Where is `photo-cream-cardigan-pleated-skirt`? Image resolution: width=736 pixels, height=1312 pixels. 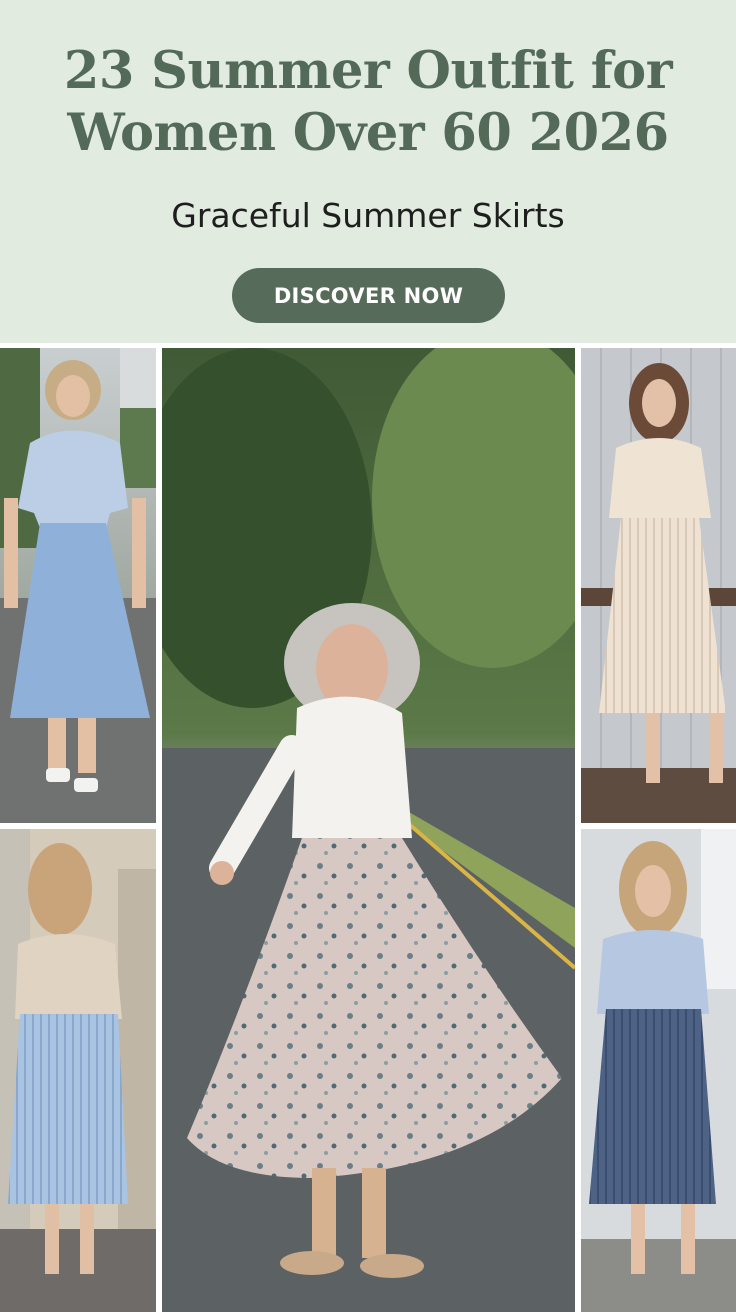
photo-cream-cardigan-pleated-skirt is located at coordinates (658, 585).